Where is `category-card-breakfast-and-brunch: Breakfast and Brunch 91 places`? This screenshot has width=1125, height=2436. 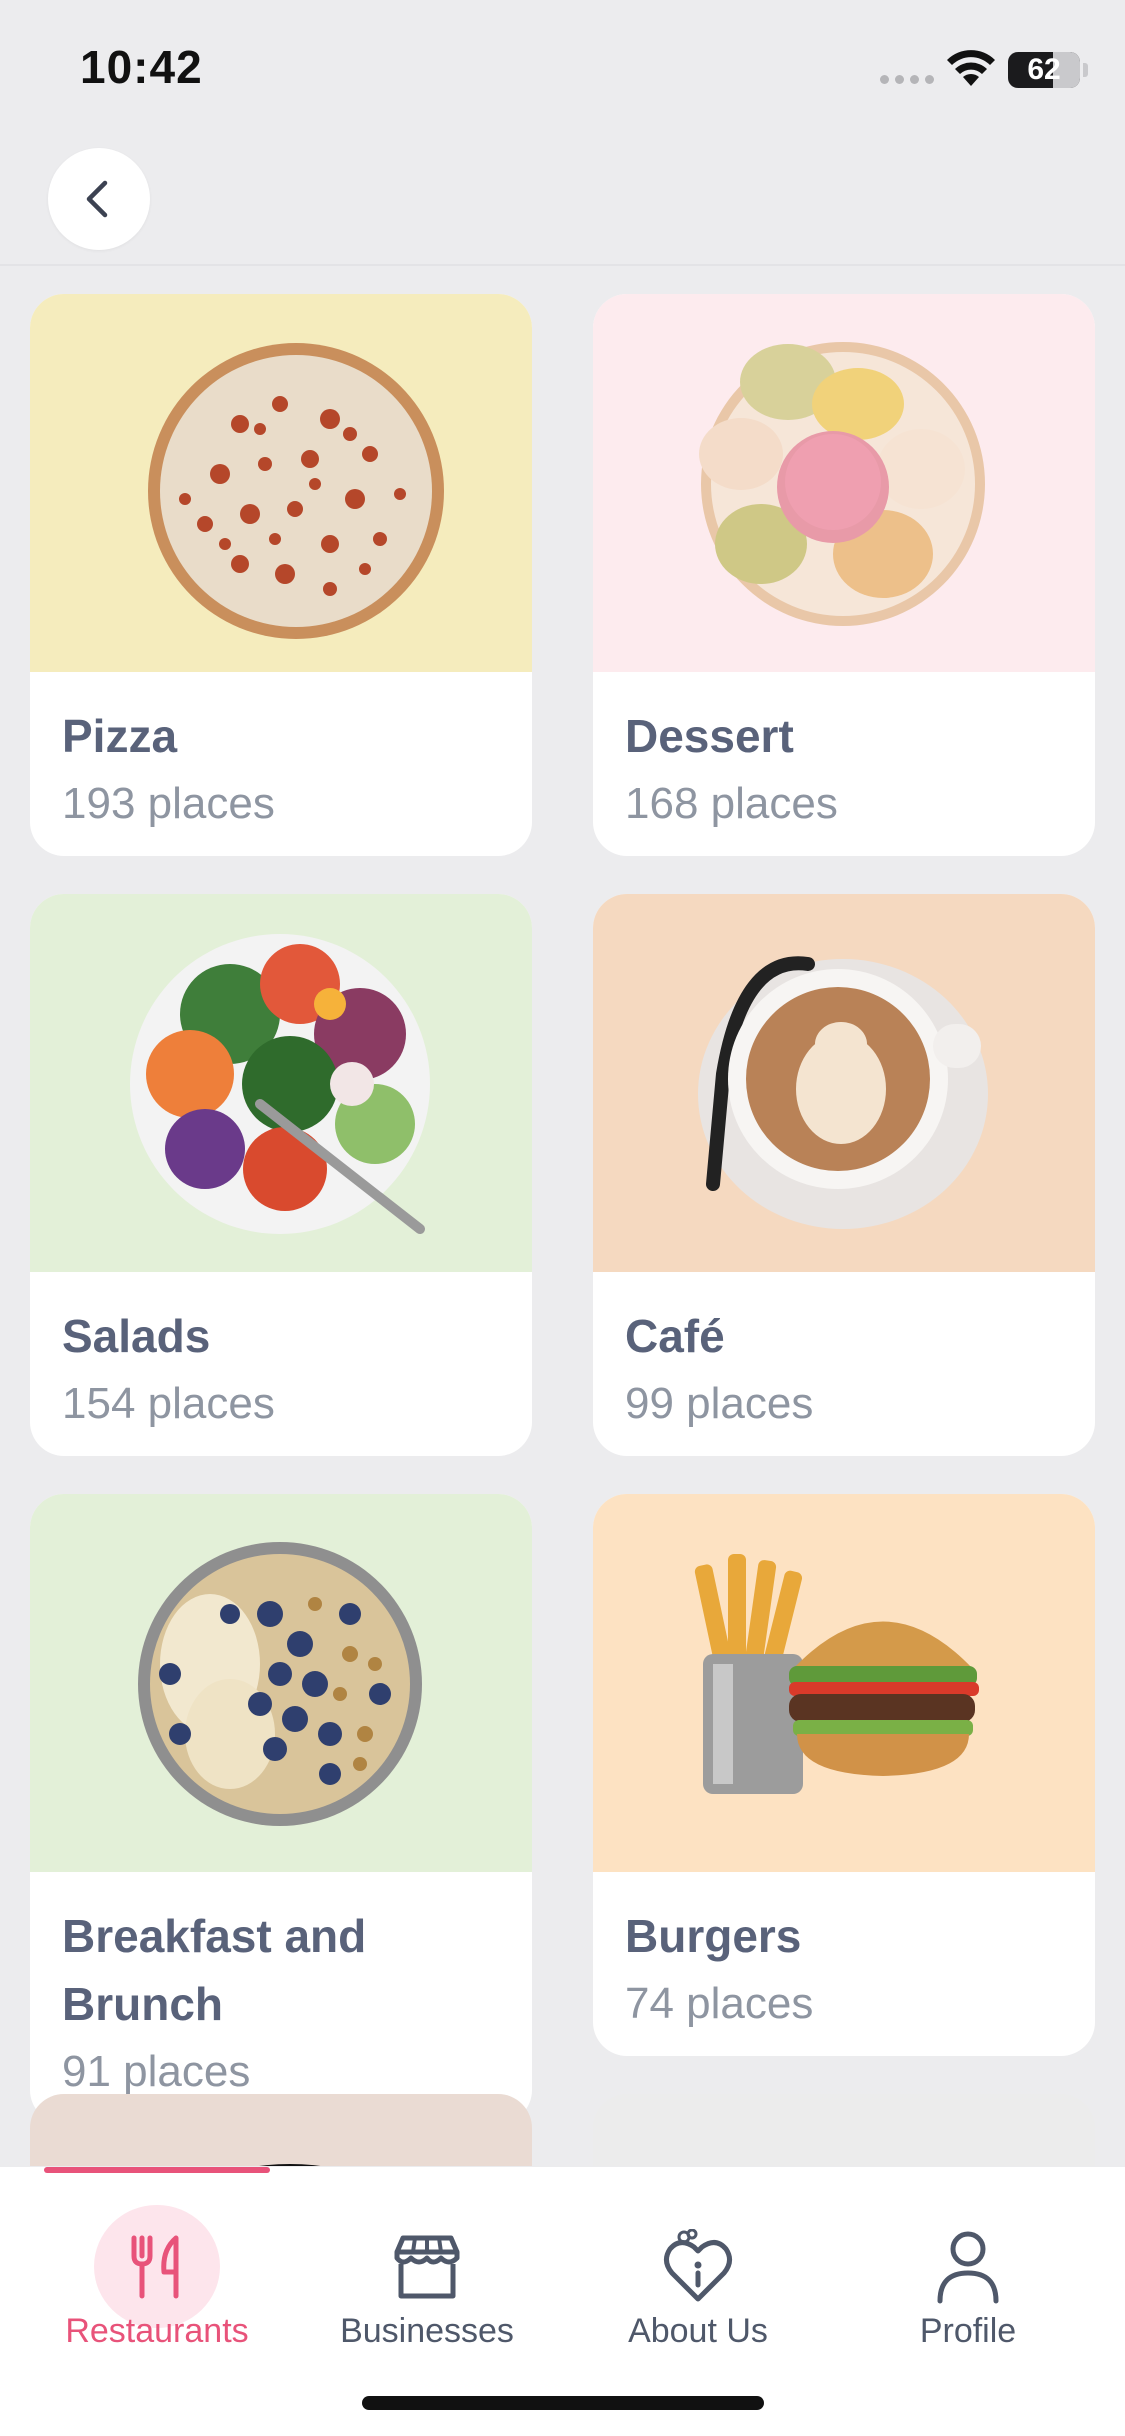 category-card-breakfast-and-brunch: Breakfast and Brunch 91 places is located at coordinates (281, 1809).